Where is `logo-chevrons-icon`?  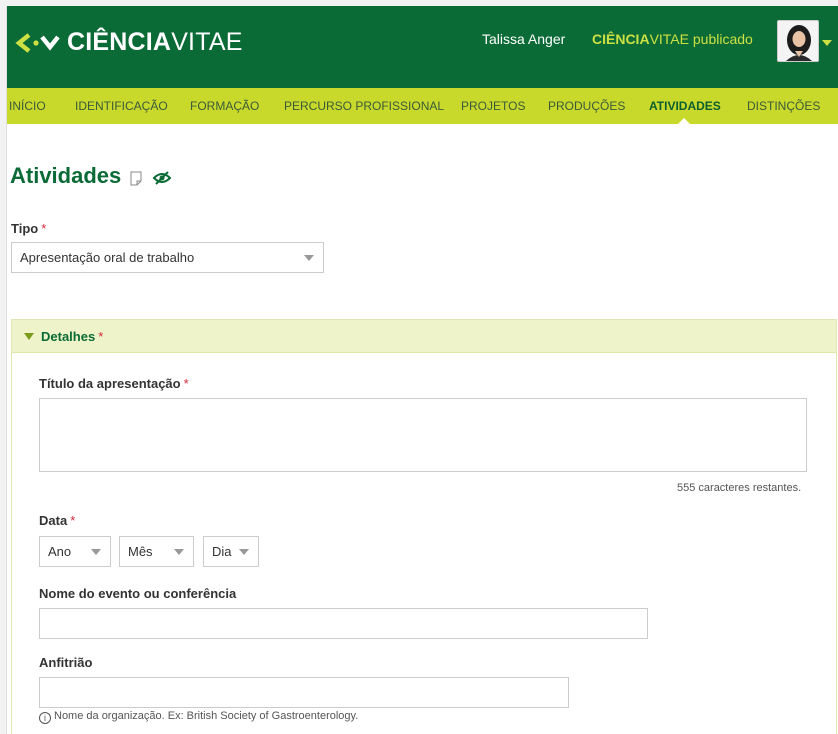
logo-chevrons-icon is located at coordinates (37, 42).